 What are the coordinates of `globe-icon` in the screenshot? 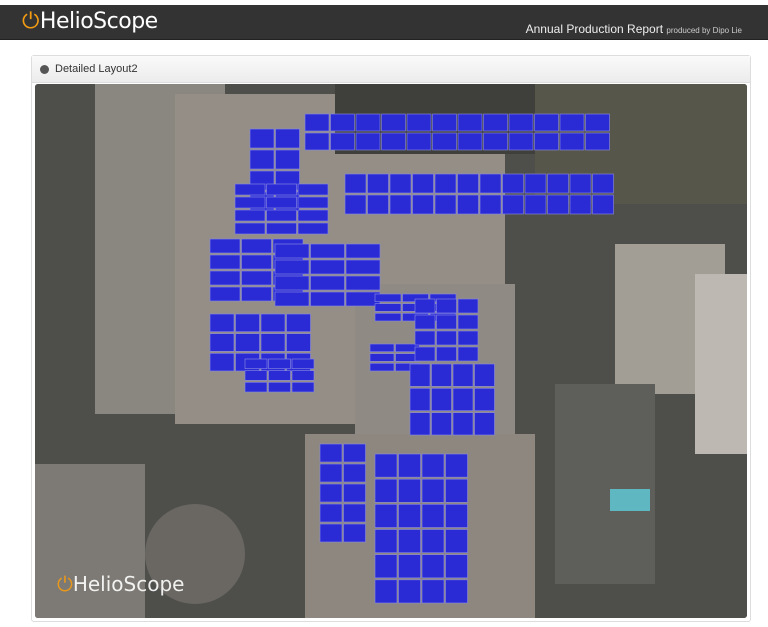 It's located at (44, 69).